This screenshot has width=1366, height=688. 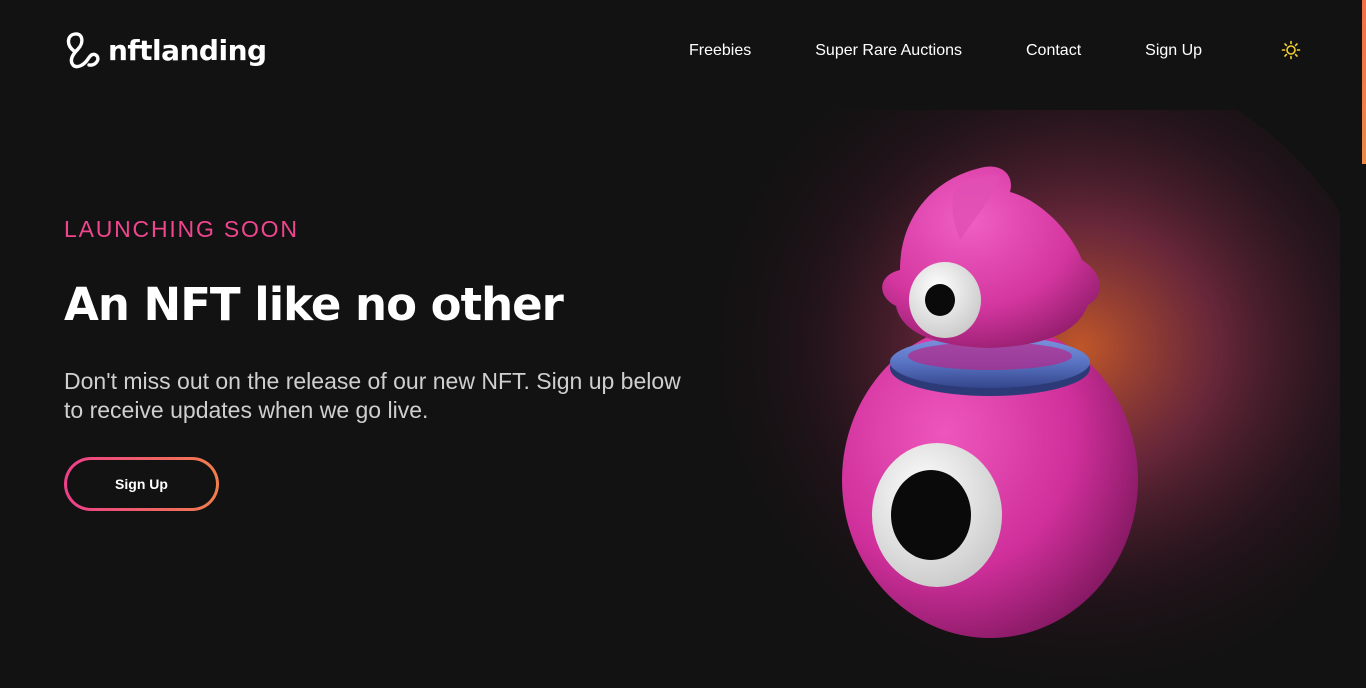 I want to click on sun-icon, so click(x=1291, y=50).